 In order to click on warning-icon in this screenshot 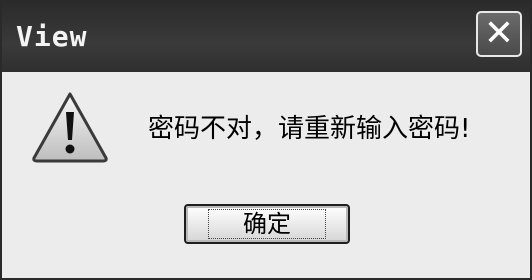, I will do `click(70, 127)`.